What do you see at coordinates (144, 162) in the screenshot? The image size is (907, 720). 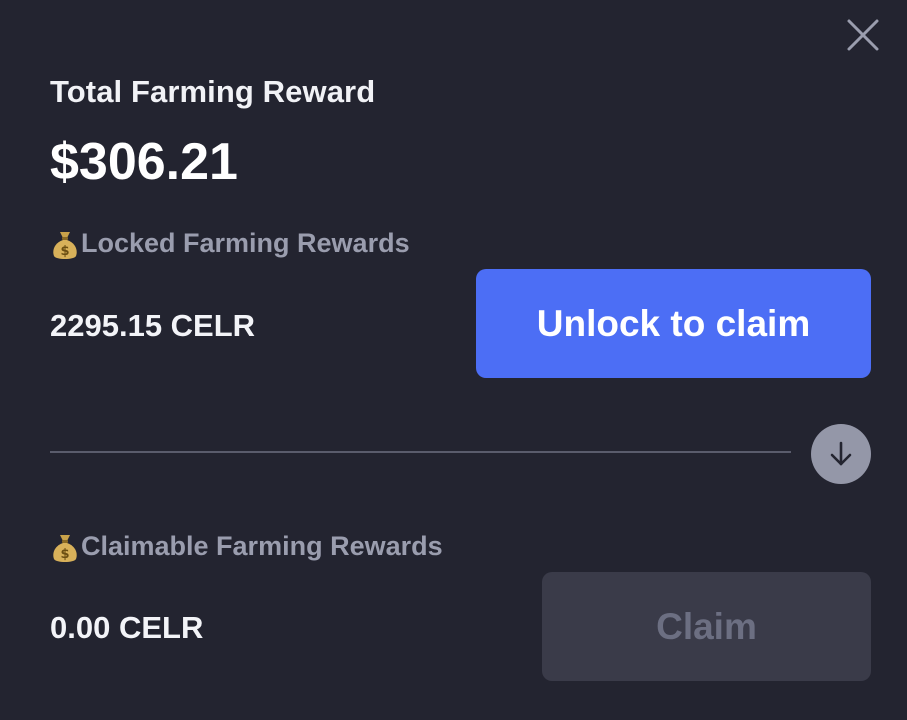 I see `total-reward-amount: $306.21` at bounding box center [144, 162].